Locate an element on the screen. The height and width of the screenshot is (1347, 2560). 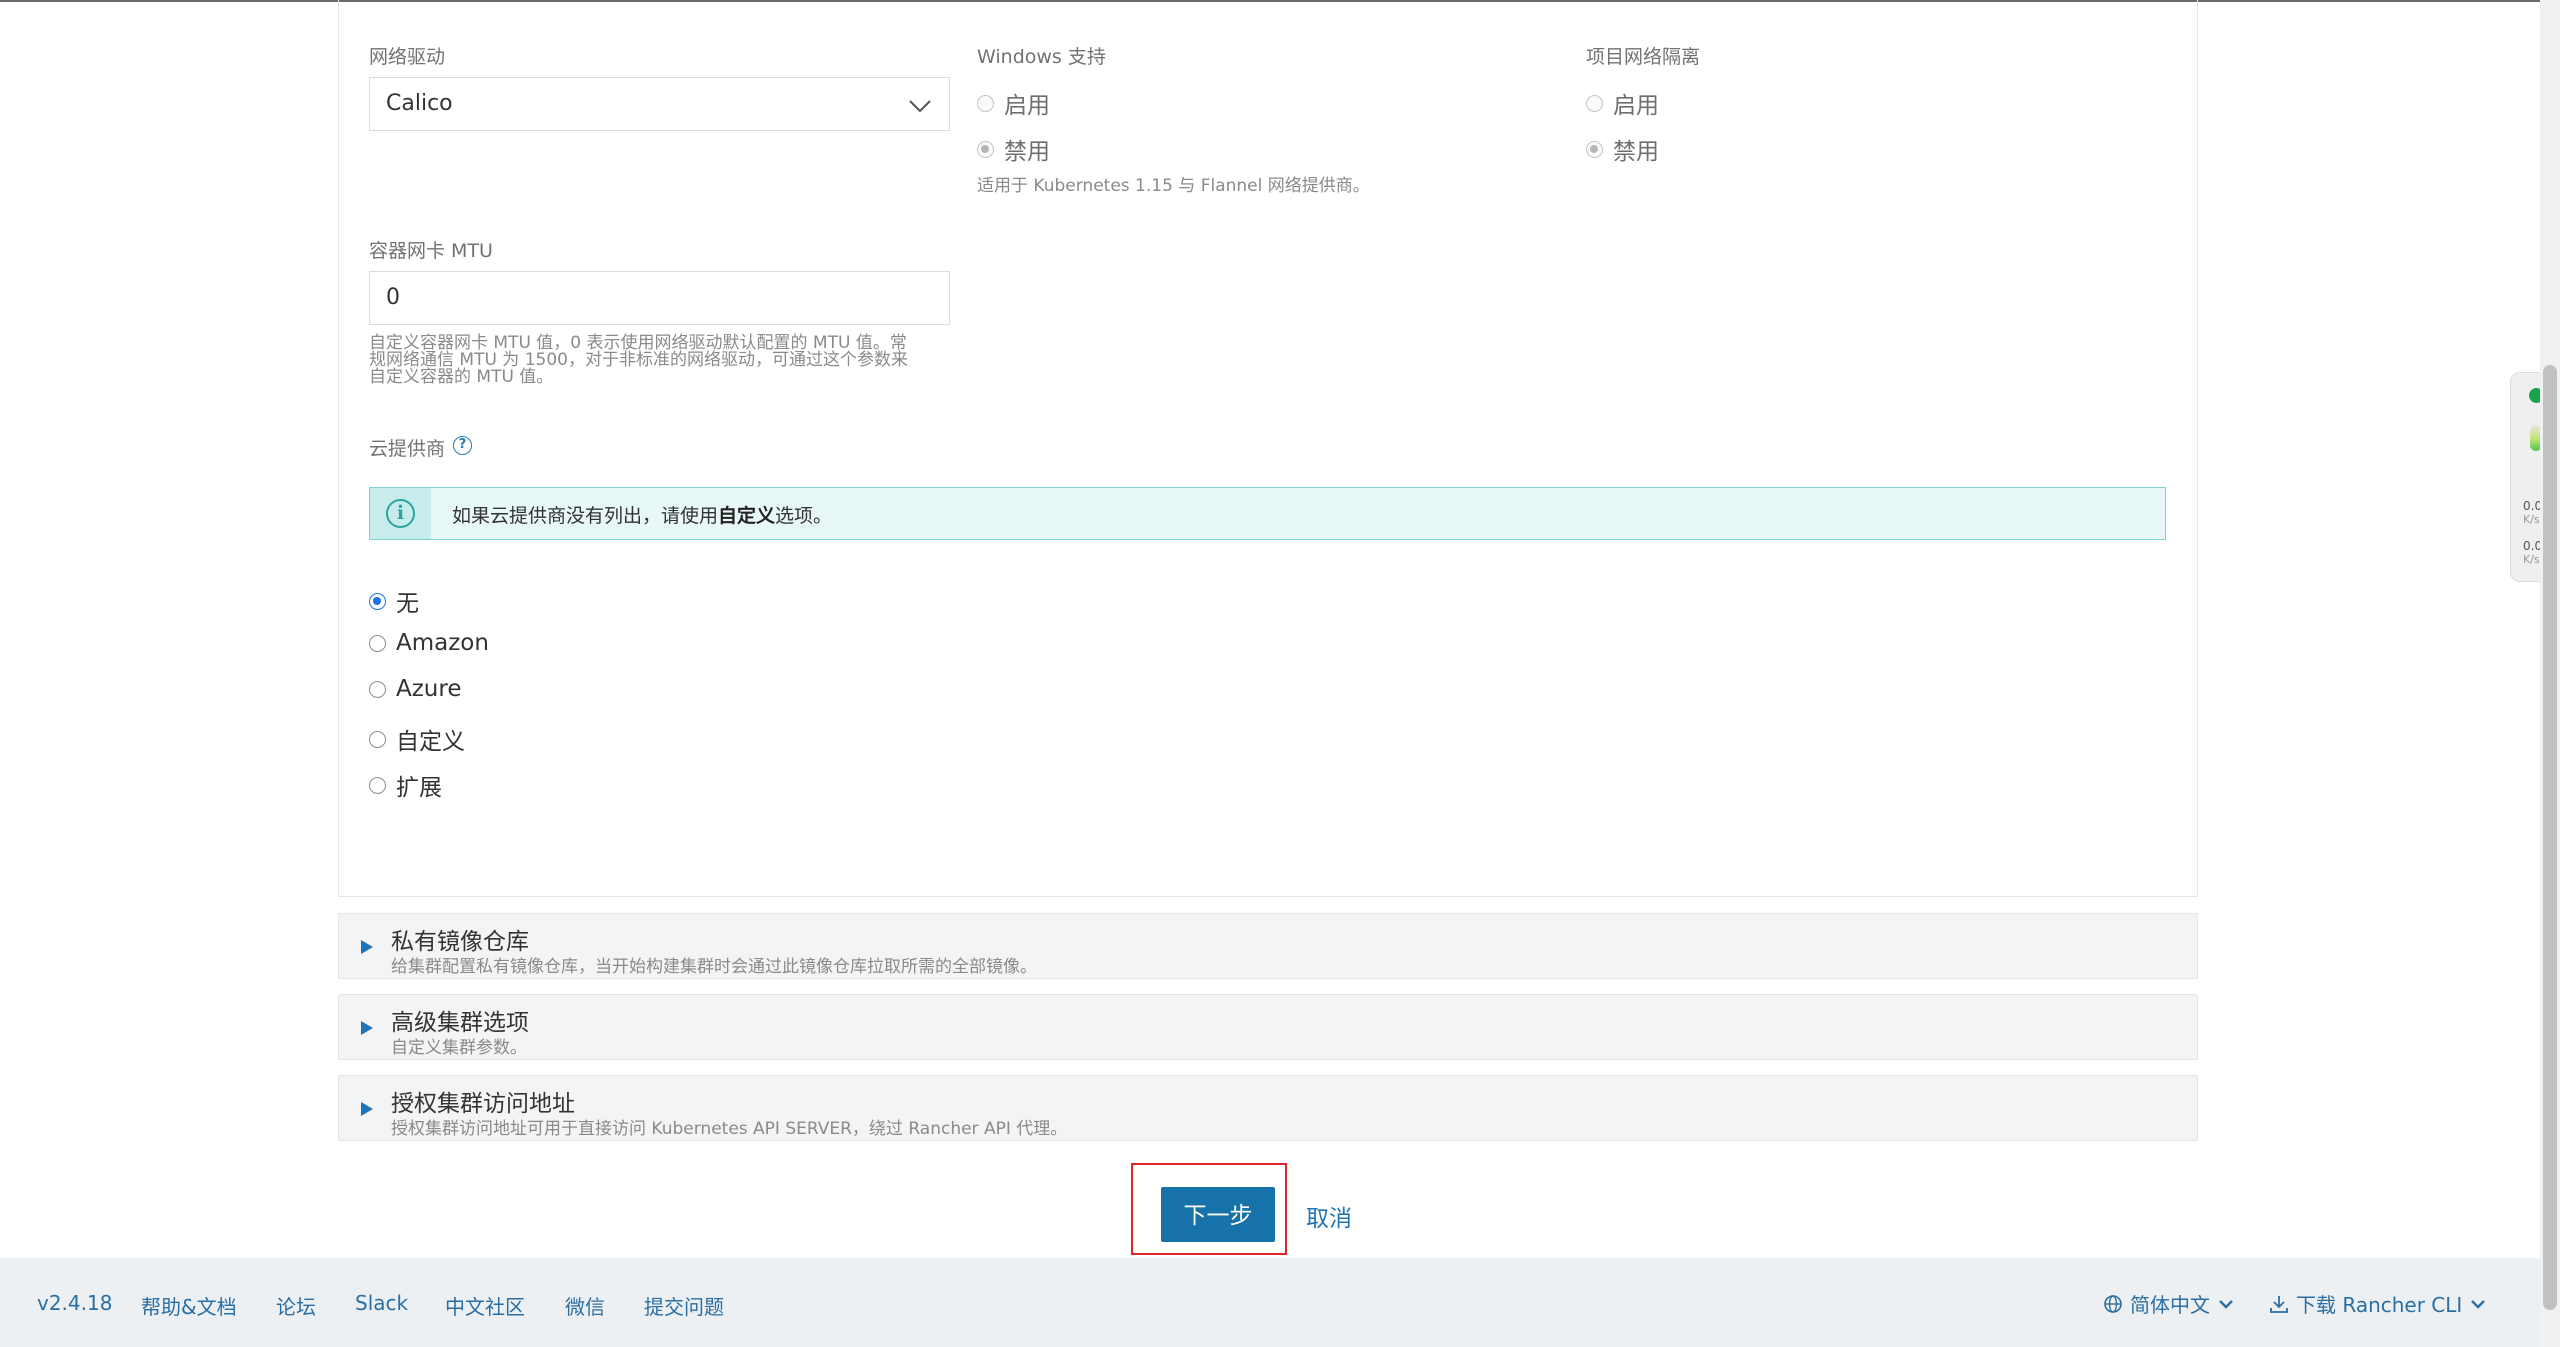
language-label: 简体中文 is located at coordinates (2170, 1305).